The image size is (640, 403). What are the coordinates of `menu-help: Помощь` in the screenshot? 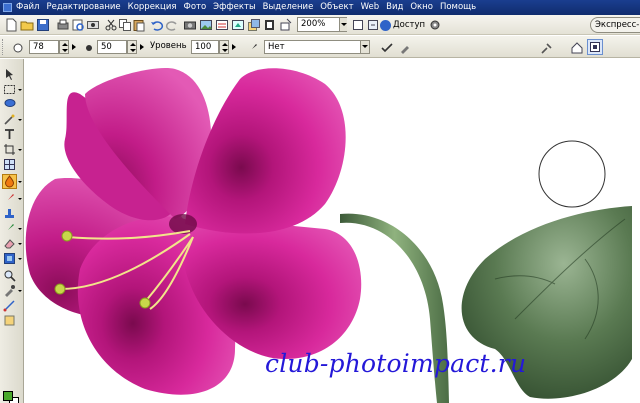 It's located at (458, 7).